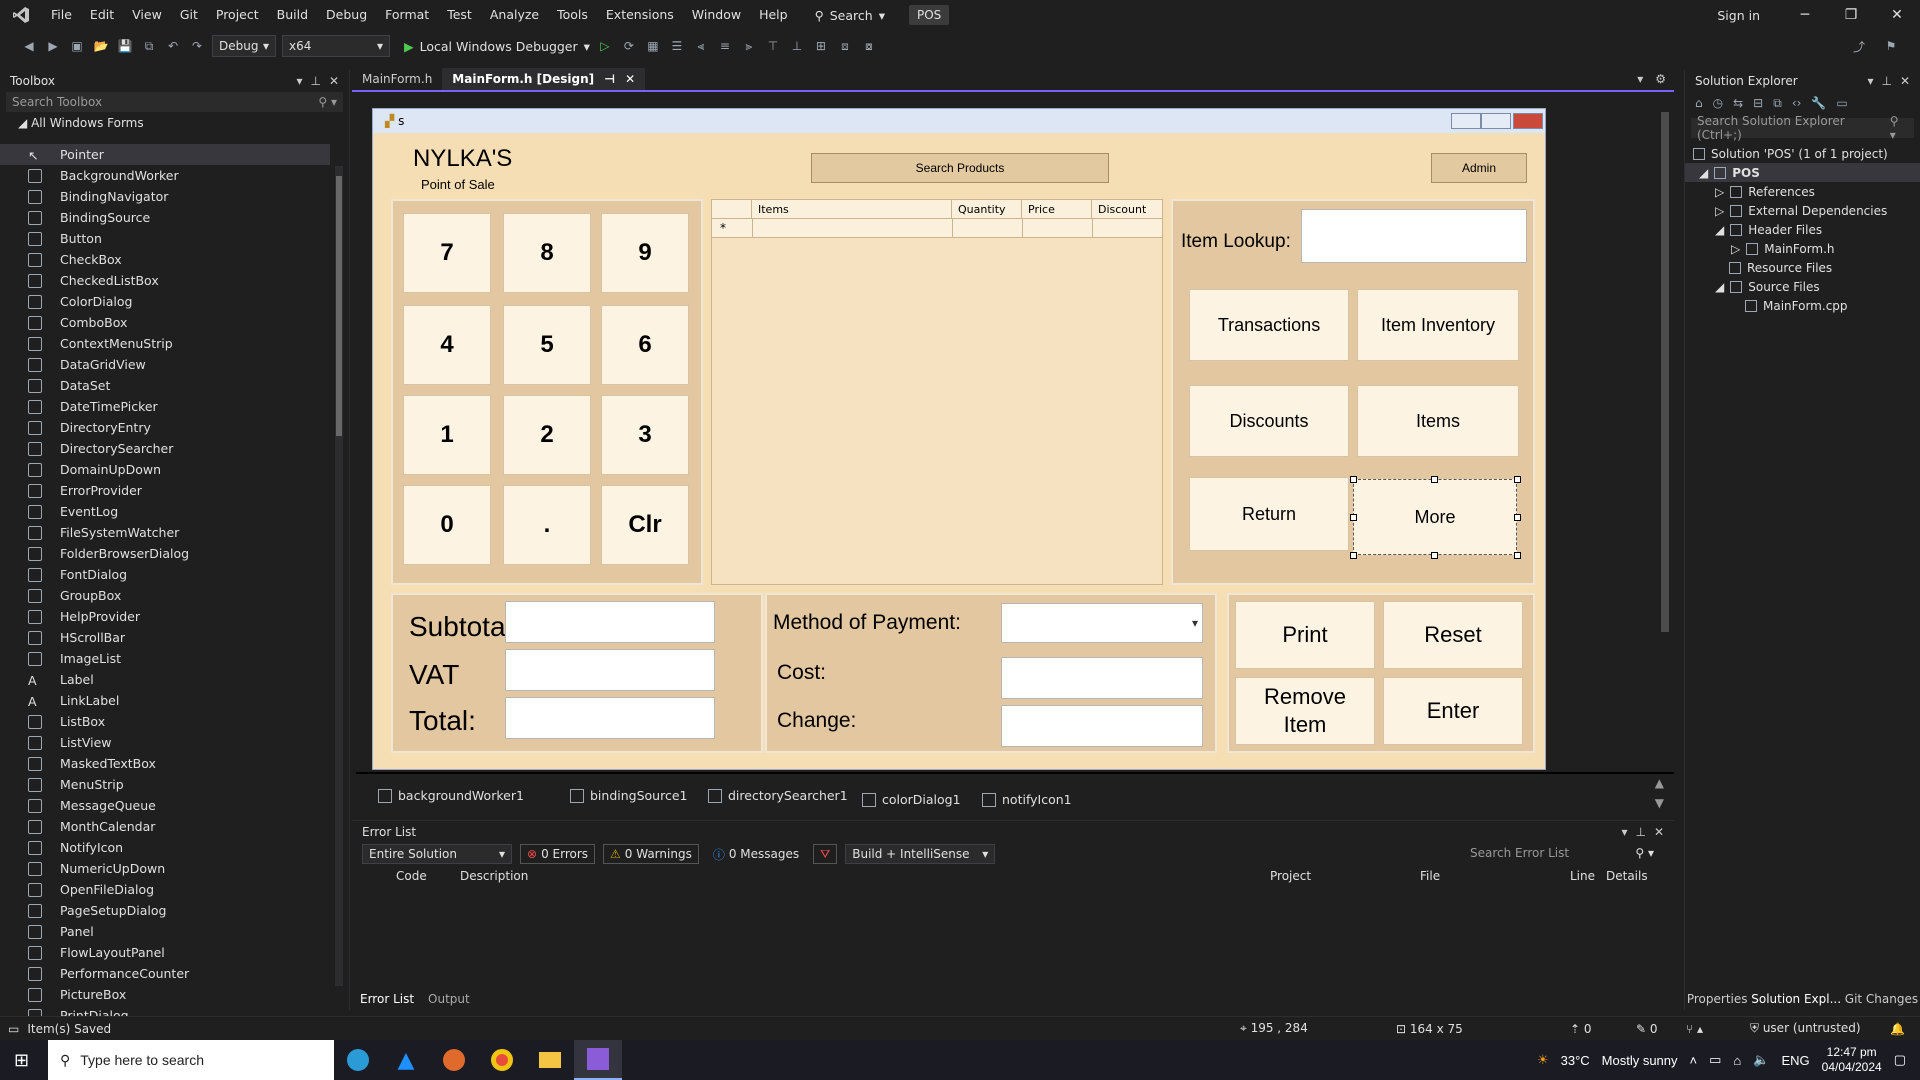  What do you see at coordinates (61, 15) in the screenshot?
I see `menu-file: File` at bounding box center [61, 15].